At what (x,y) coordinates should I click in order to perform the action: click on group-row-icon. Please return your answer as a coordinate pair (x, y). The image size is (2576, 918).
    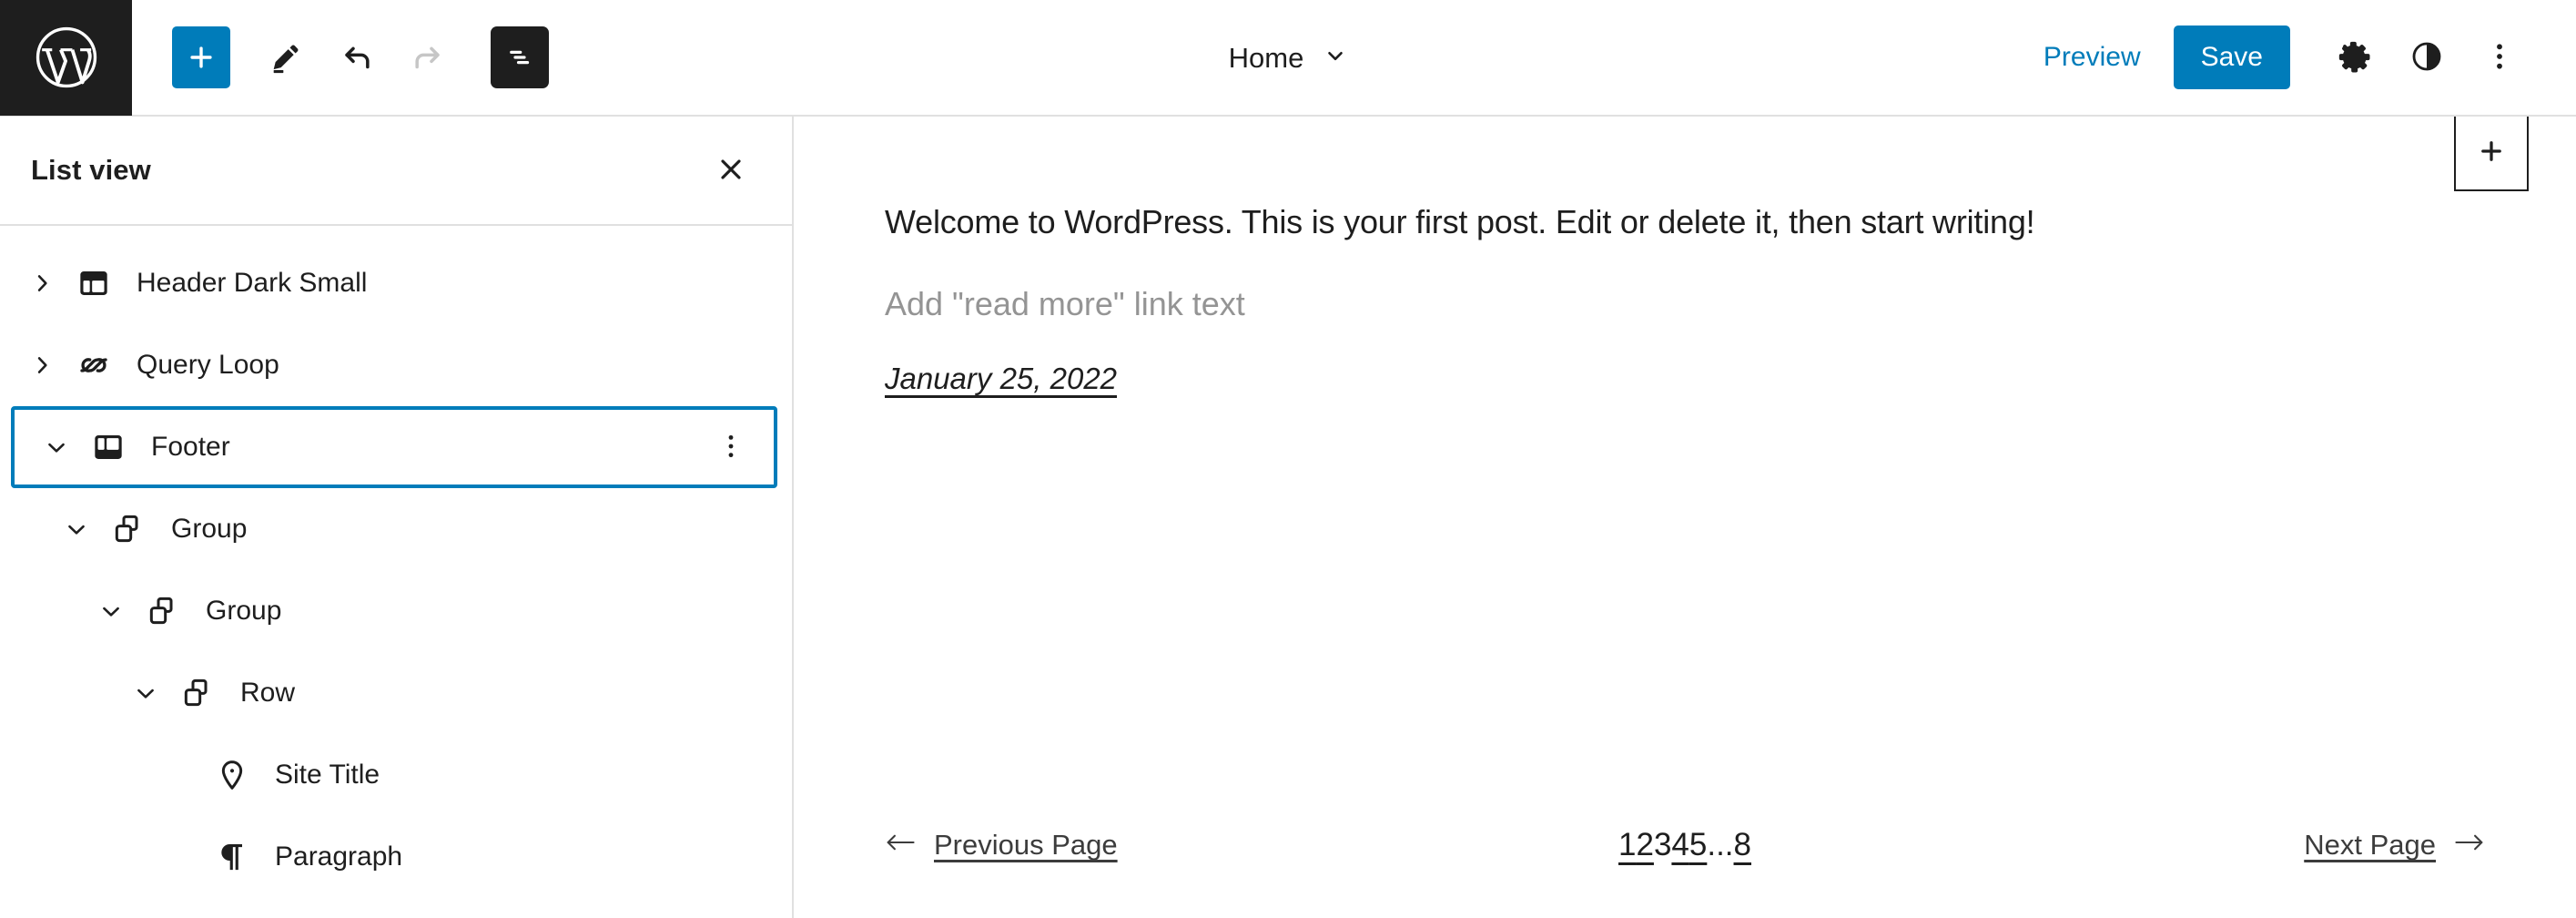
    Looking at the image, I should click on (197, 693).